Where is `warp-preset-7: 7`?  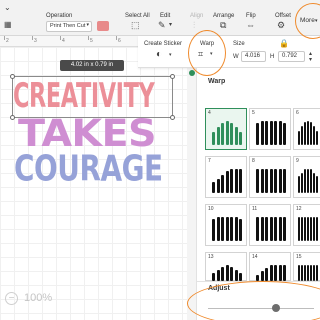
warp-preset-7: 7 is located at coordinates (226, 177).